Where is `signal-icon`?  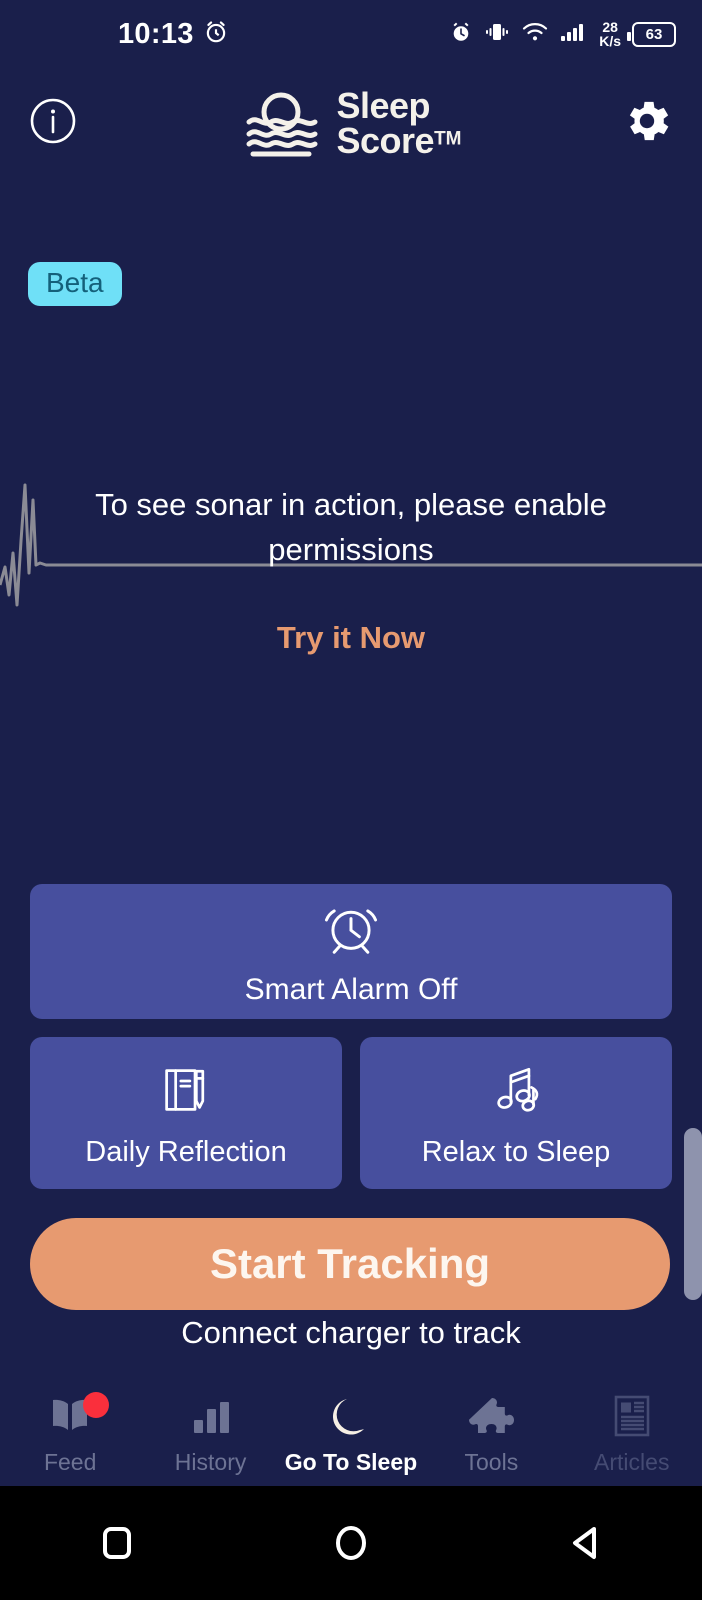
signal-icon is located at coordinates (574, 34).